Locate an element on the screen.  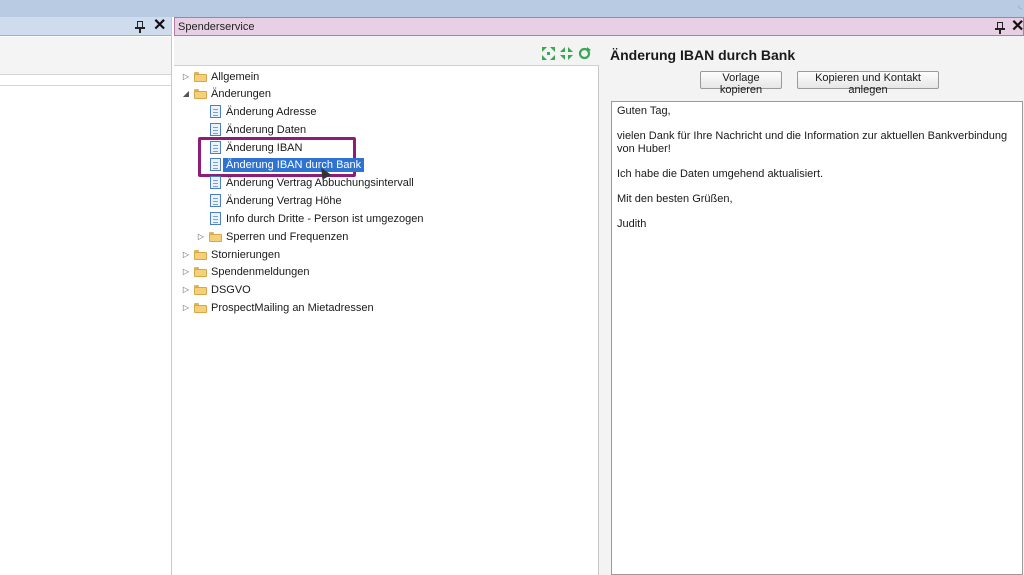
tree-item-aenderung-vertrag-hoehe: Änderung Vertrag Höhe is located at coordinates (276, 200).